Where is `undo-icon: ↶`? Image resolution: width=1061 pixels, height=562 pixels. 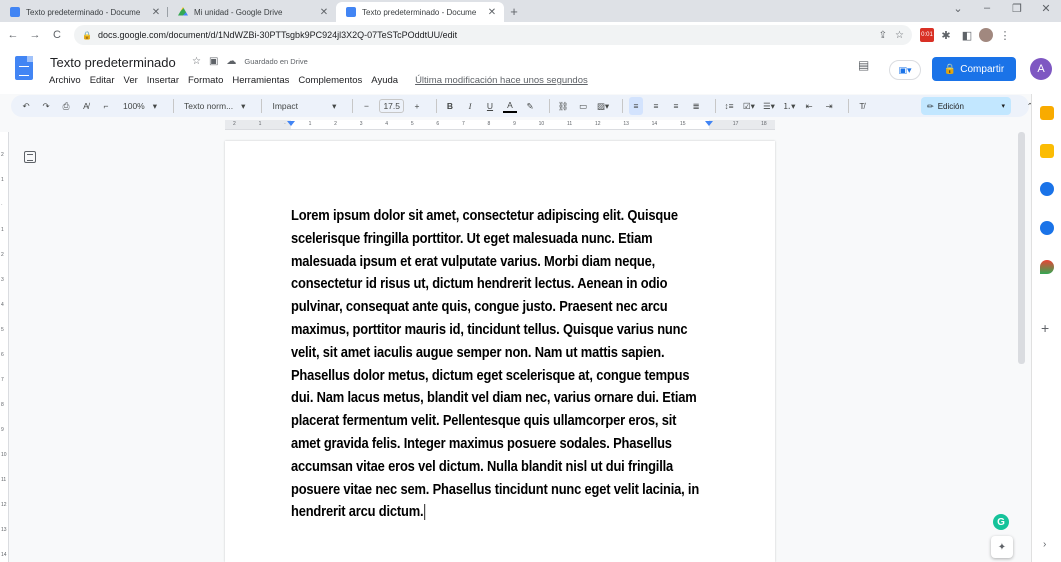
undo-icon: ↶ is located at coordinates (26, 106).